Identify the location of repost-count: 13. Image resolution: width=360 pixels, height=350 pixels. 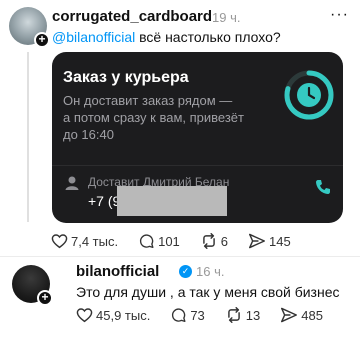
(253, 315).